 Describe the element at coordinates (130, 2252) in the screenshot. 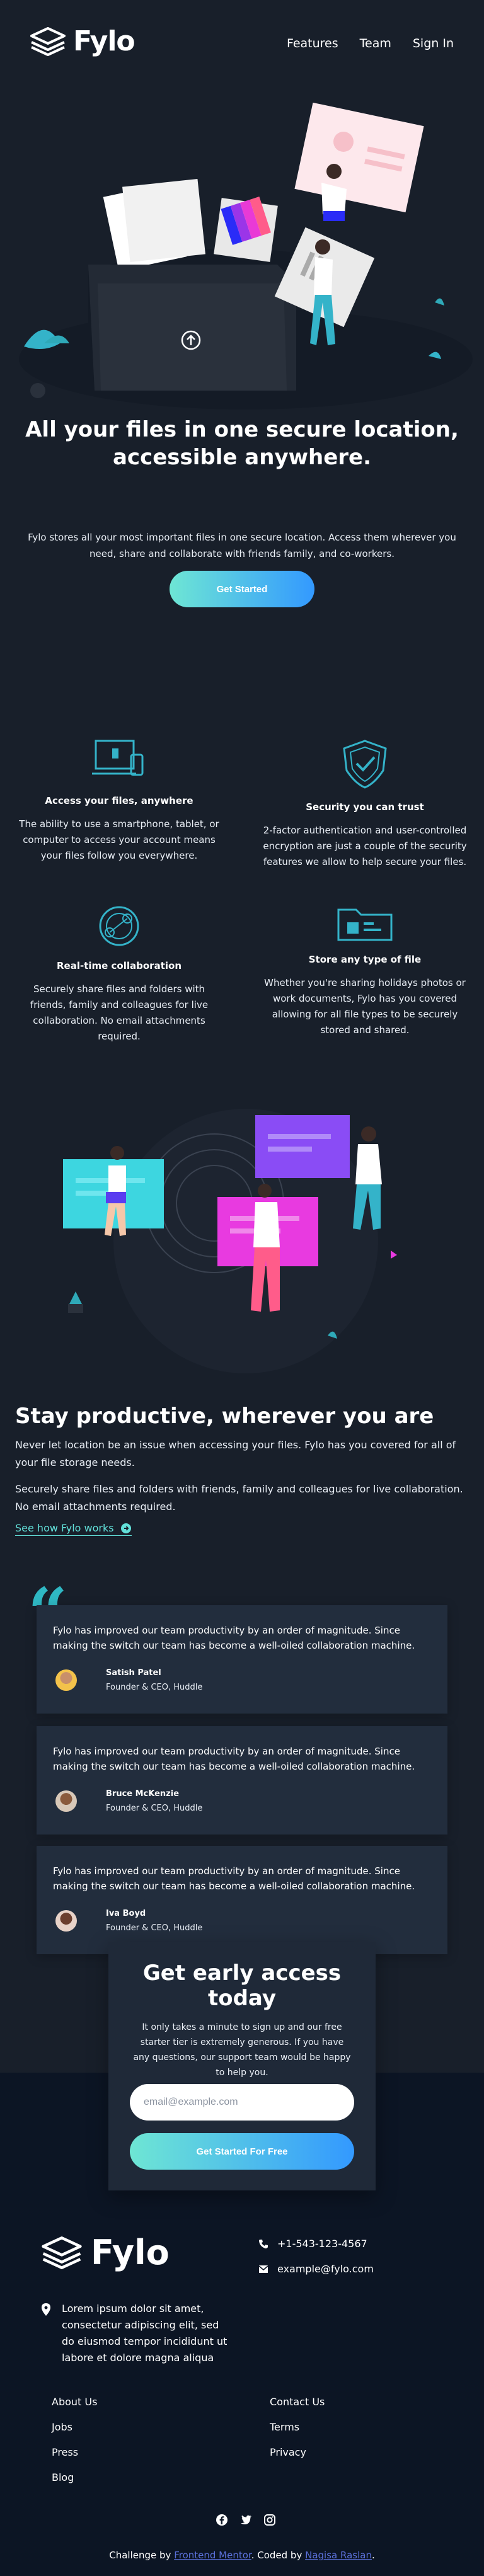

I see `footer-logo-text: Fylo` at that location.